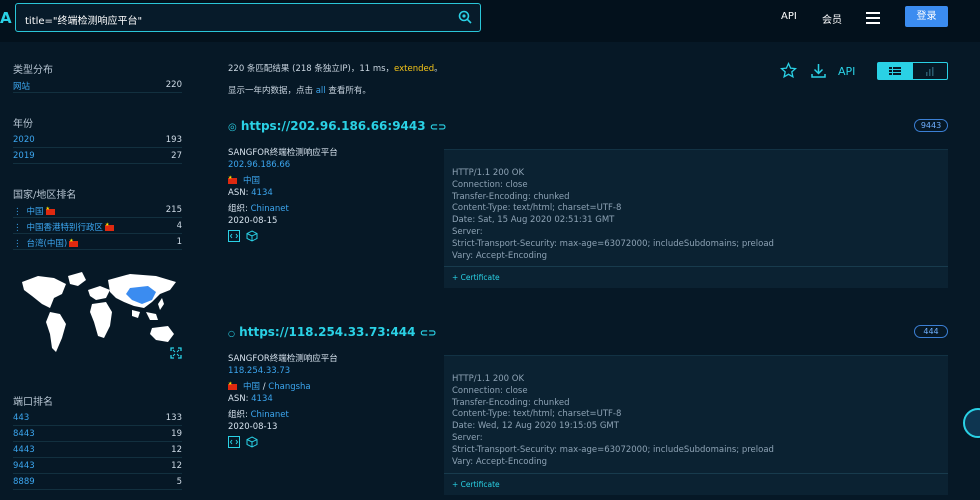 The height and width of the screenshot is (500, 980). I want to click on list-view-button, so click(895, 71).